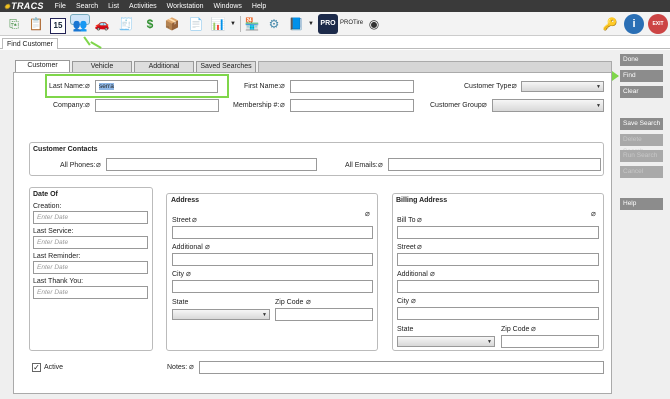 The image size is (670, 399). I want to click on dollar-icon: $, so click(150, 24).